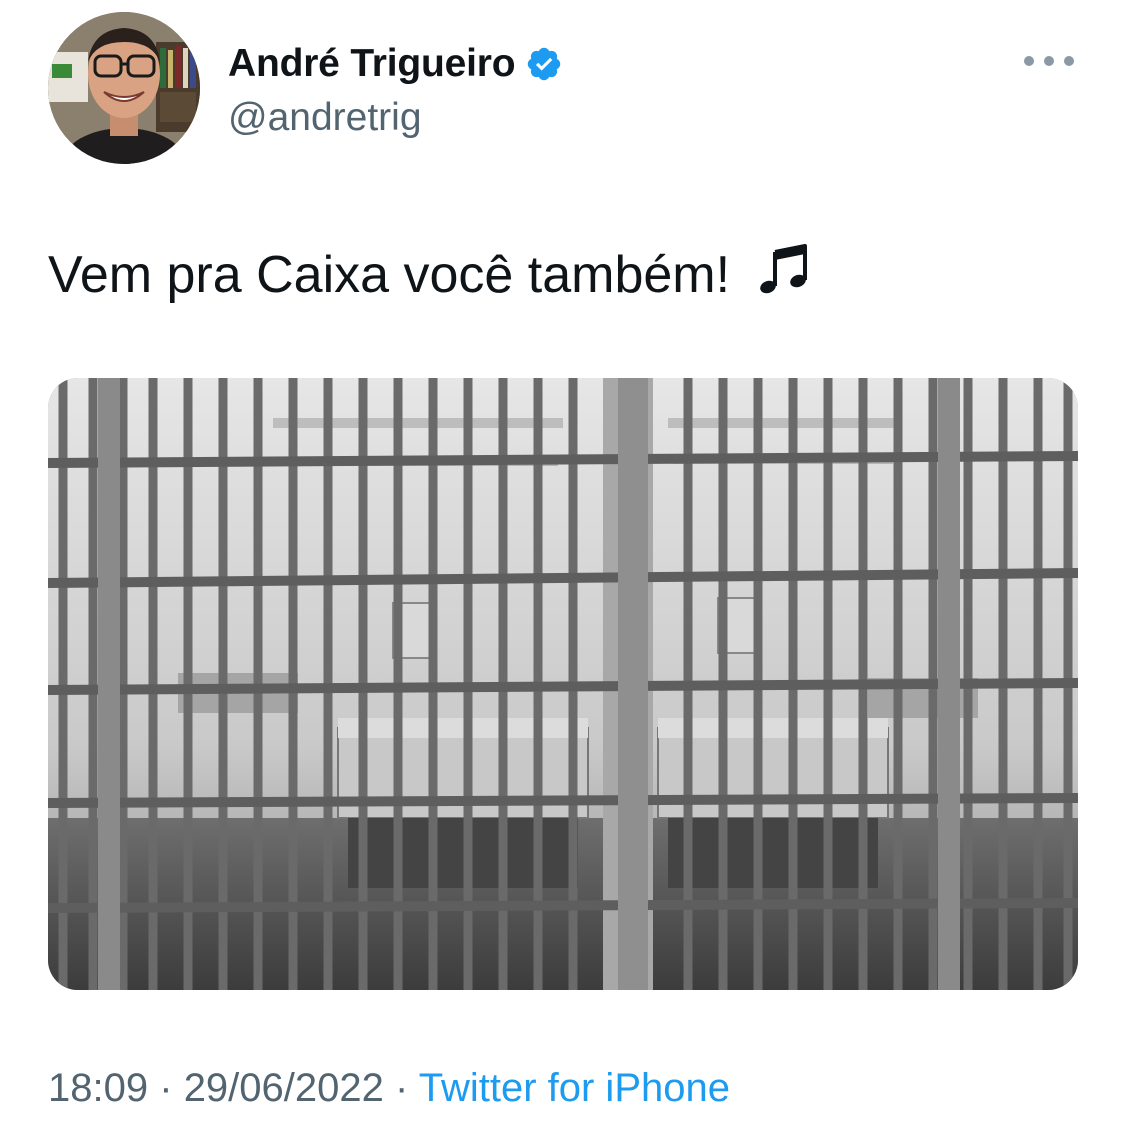 This screenshot has height=1137, width=1125. Describe the element at coordinates (389, 275) in the screenshot. I see `tweet-body: Vem pra Caixa você também!` at that location.